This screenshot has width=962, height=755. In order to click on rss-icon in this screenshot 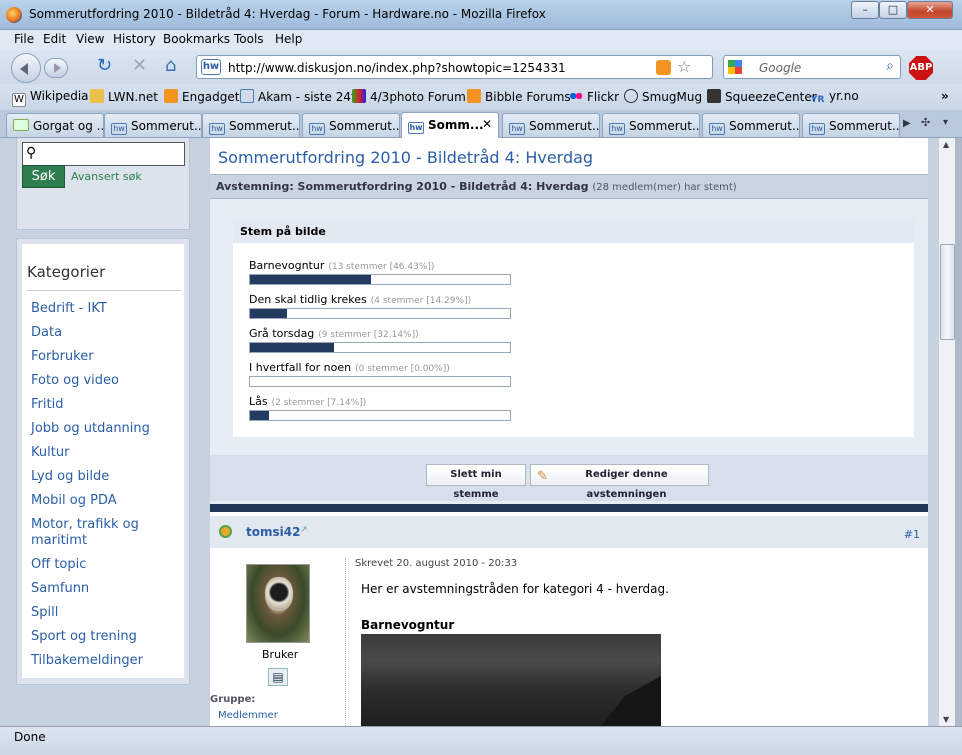, I will do `click(663, 67)`.